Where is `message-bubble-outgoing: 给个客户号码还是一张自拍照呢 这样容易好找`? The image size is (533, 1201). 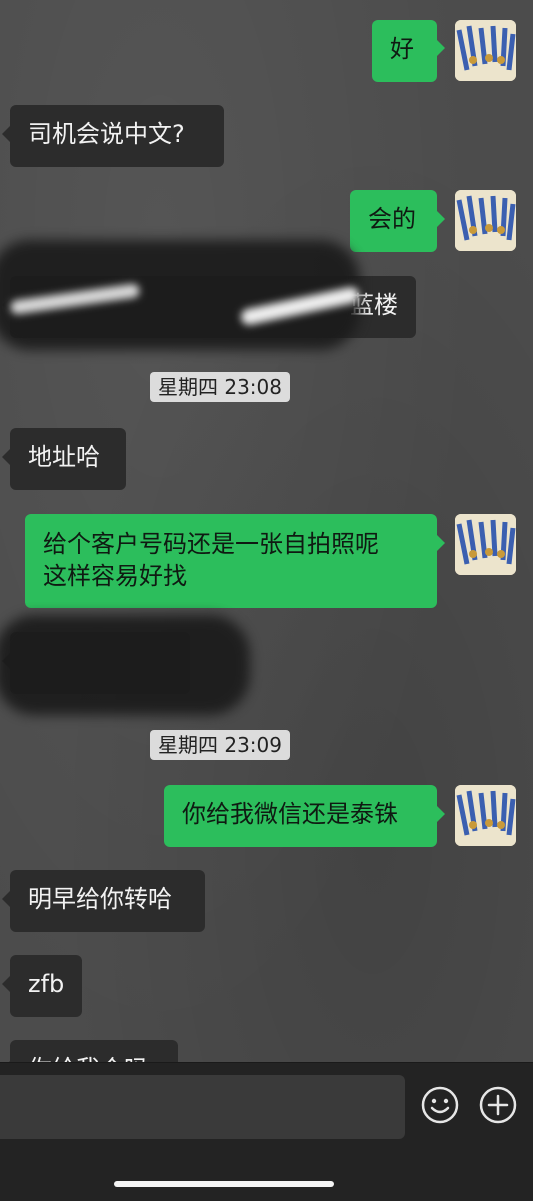 message-bubble-outgoing: 给个客户号码还是一张自拍照呢 这样容易好找 is located at coordinates (231, 561).